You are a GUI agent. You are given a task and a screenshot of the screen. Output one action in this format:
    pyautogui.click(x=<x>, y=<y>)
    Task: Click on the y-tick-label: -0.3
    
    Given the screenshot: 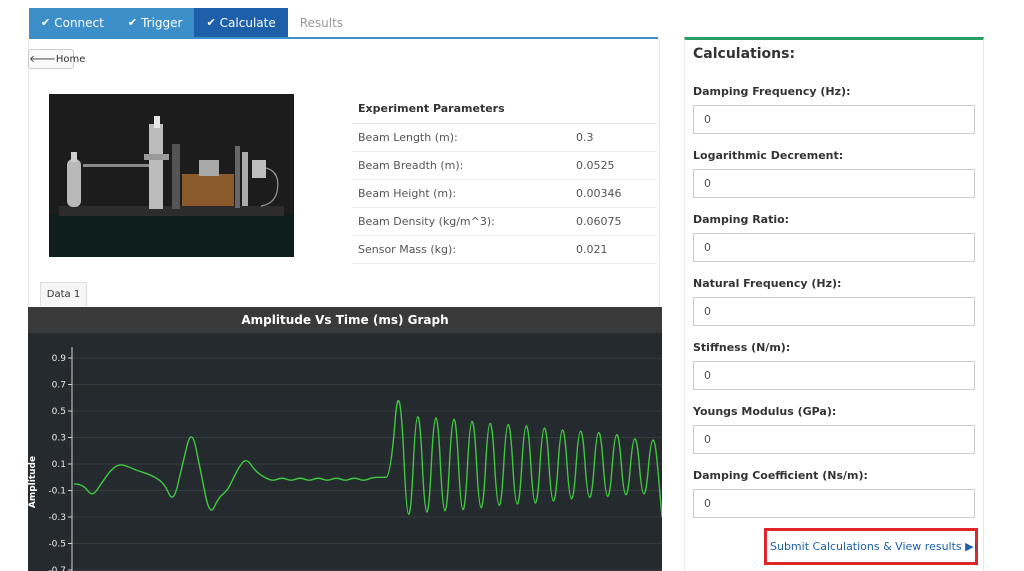 What is the action you would take?
    pyautogui.click(x=57, y=518)
    